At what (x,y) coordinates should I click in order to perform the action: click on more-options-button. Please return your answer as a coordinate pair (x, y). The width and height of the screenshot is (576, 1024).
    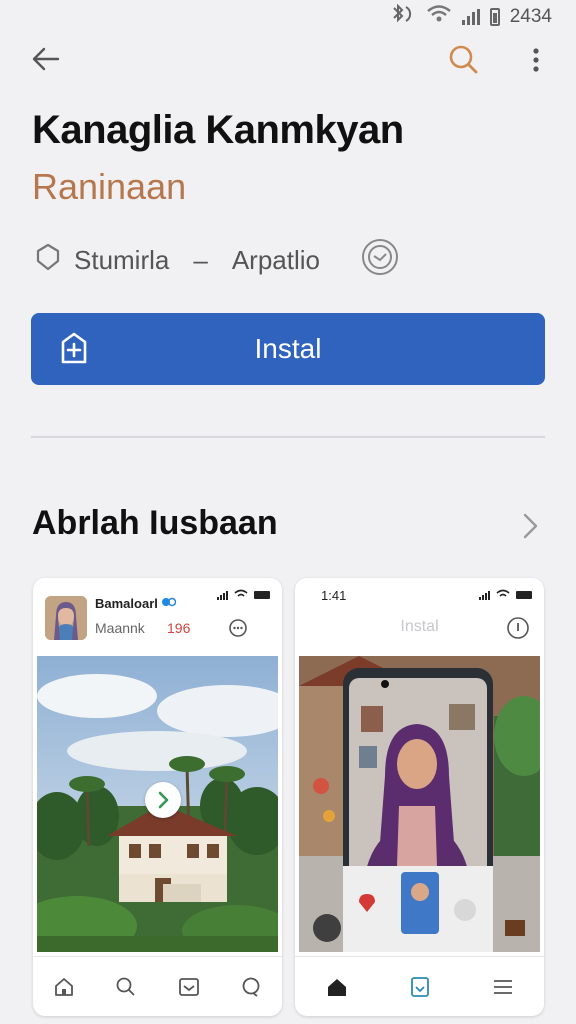
    Looking at the image, I should click on (536, 60).